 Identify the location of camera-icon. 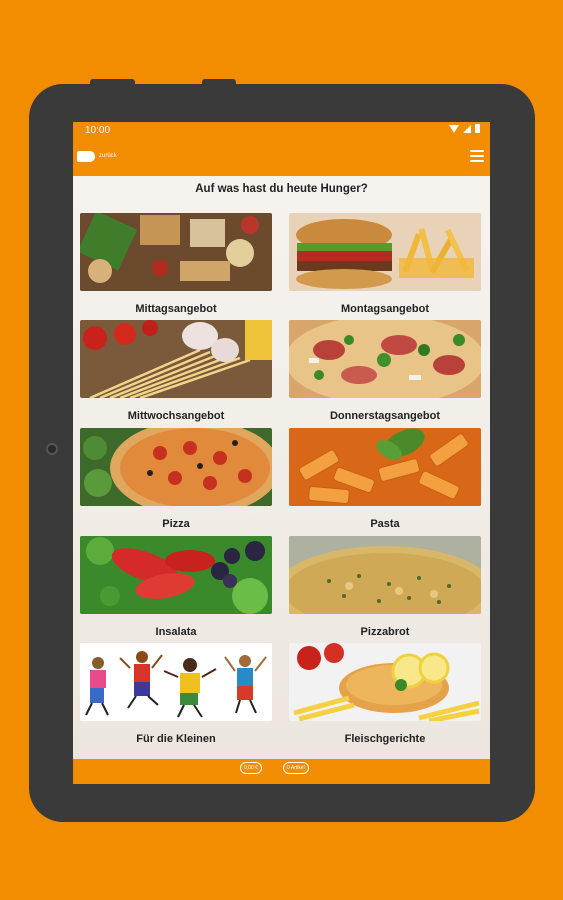
(52, 449).